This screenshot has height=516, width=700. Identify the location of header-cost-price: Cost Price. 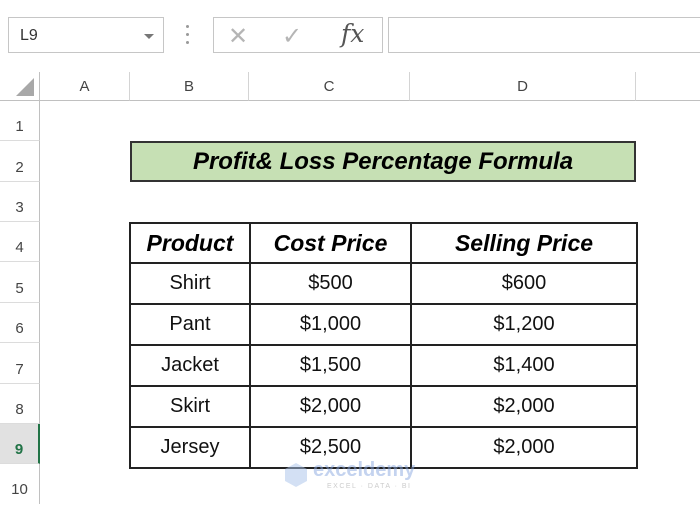
(330, 243).